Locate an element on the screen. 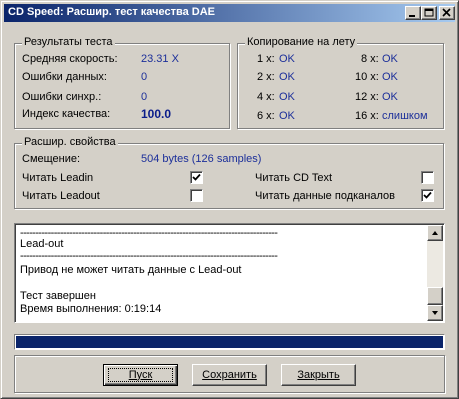 The width and height of the screenshot is (459, 399). scroll-up-button is located at coordinates (435, 233).